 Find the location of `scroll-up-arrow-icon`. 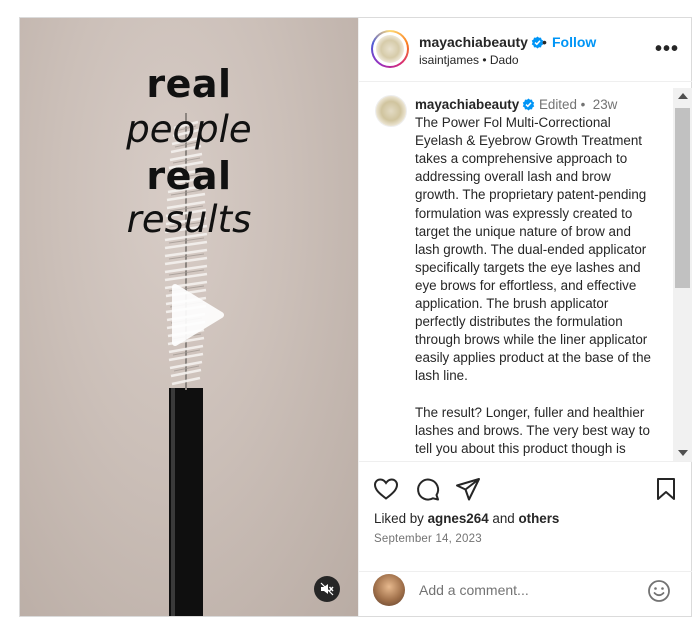

scroll-up-arrow-icon is located at coordinates (683, 96).